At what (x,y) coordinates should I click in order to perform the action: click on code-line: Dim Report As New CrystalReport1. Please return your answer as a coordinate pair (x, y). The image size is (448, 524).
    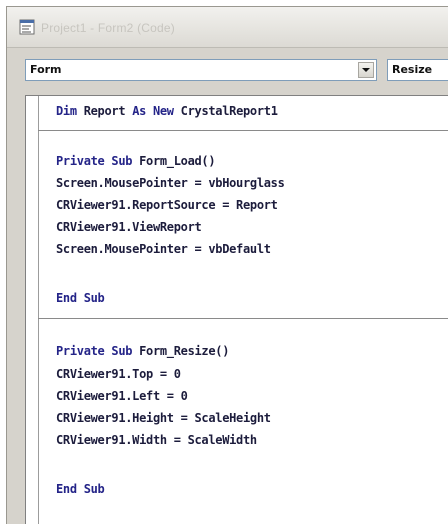
    Looking at the image, I should click on (167, 111).